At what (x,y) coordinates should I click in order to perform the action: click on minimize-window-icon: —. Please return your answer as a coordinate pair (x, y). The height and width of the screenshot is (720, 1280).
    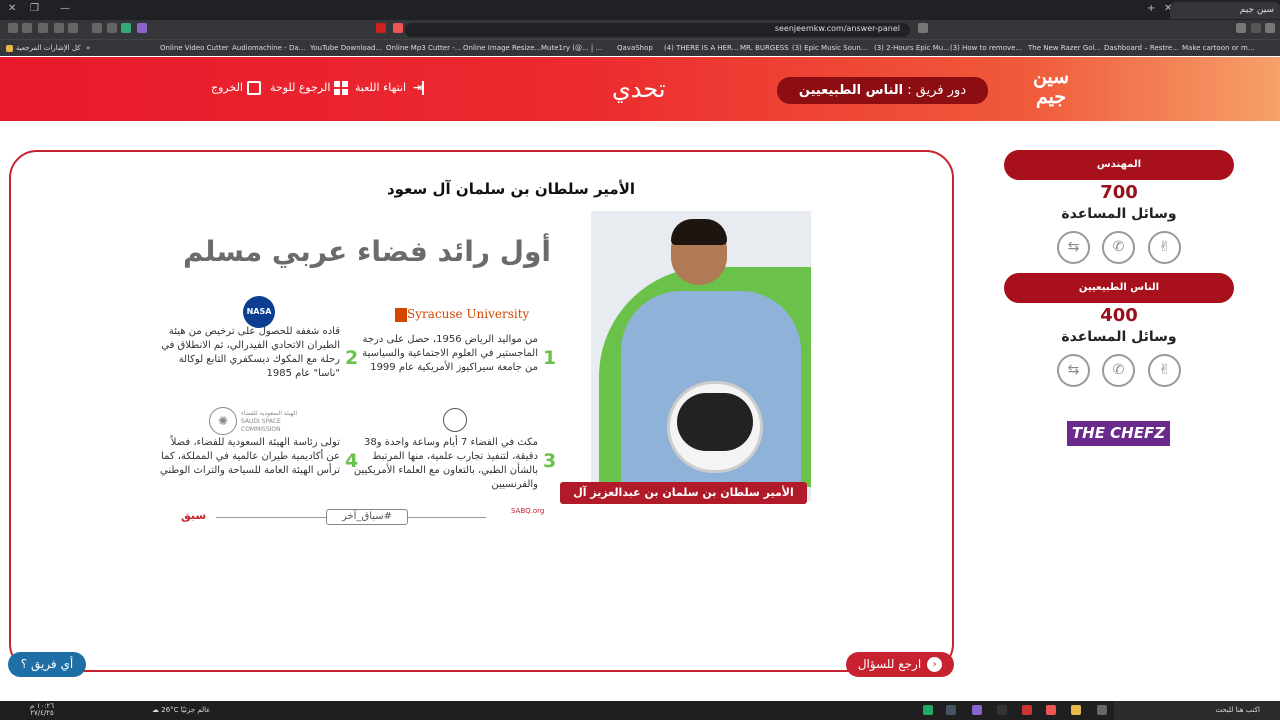
    Looking at the image, I should click on (65, 8).